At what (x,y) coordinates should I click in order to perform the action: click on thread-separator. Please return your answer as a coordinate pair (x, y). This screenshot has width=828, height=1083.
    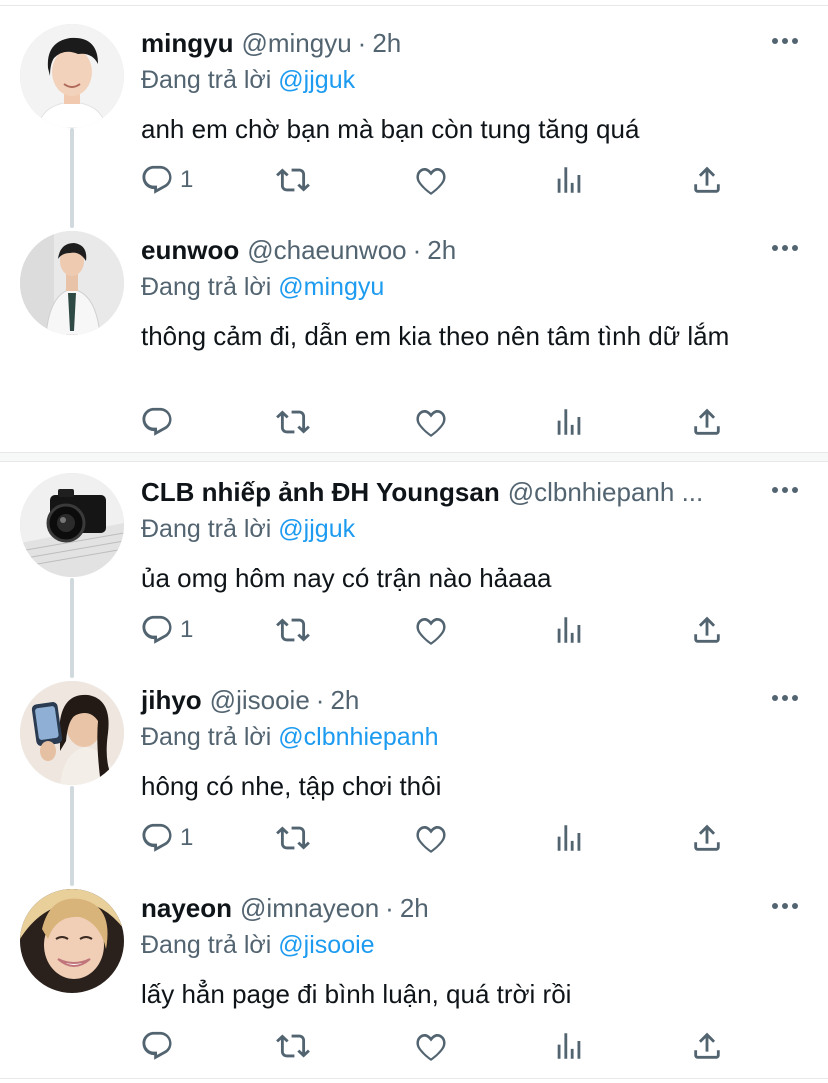
    Looking at the image, I should click on (414, 457).